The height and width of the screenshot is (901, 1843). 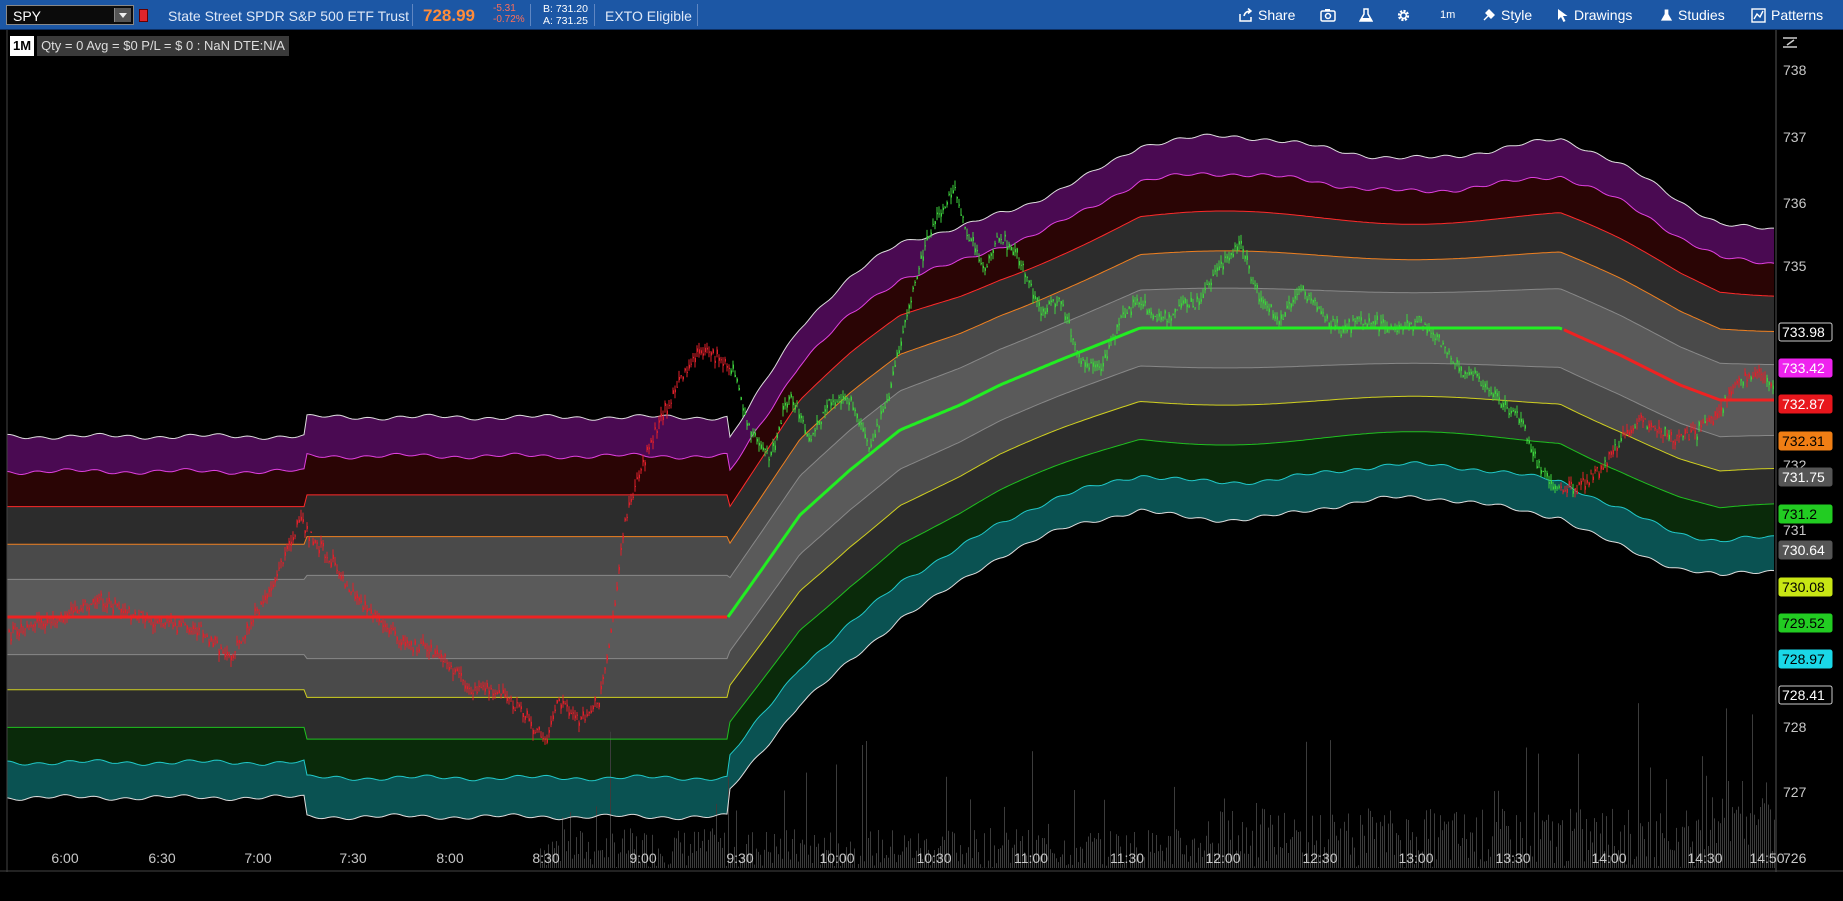 What do you see at coordinates (161, 858) in the screenshot?
I see `x-tick-label: 6:30` at bounding box center [161, 858].